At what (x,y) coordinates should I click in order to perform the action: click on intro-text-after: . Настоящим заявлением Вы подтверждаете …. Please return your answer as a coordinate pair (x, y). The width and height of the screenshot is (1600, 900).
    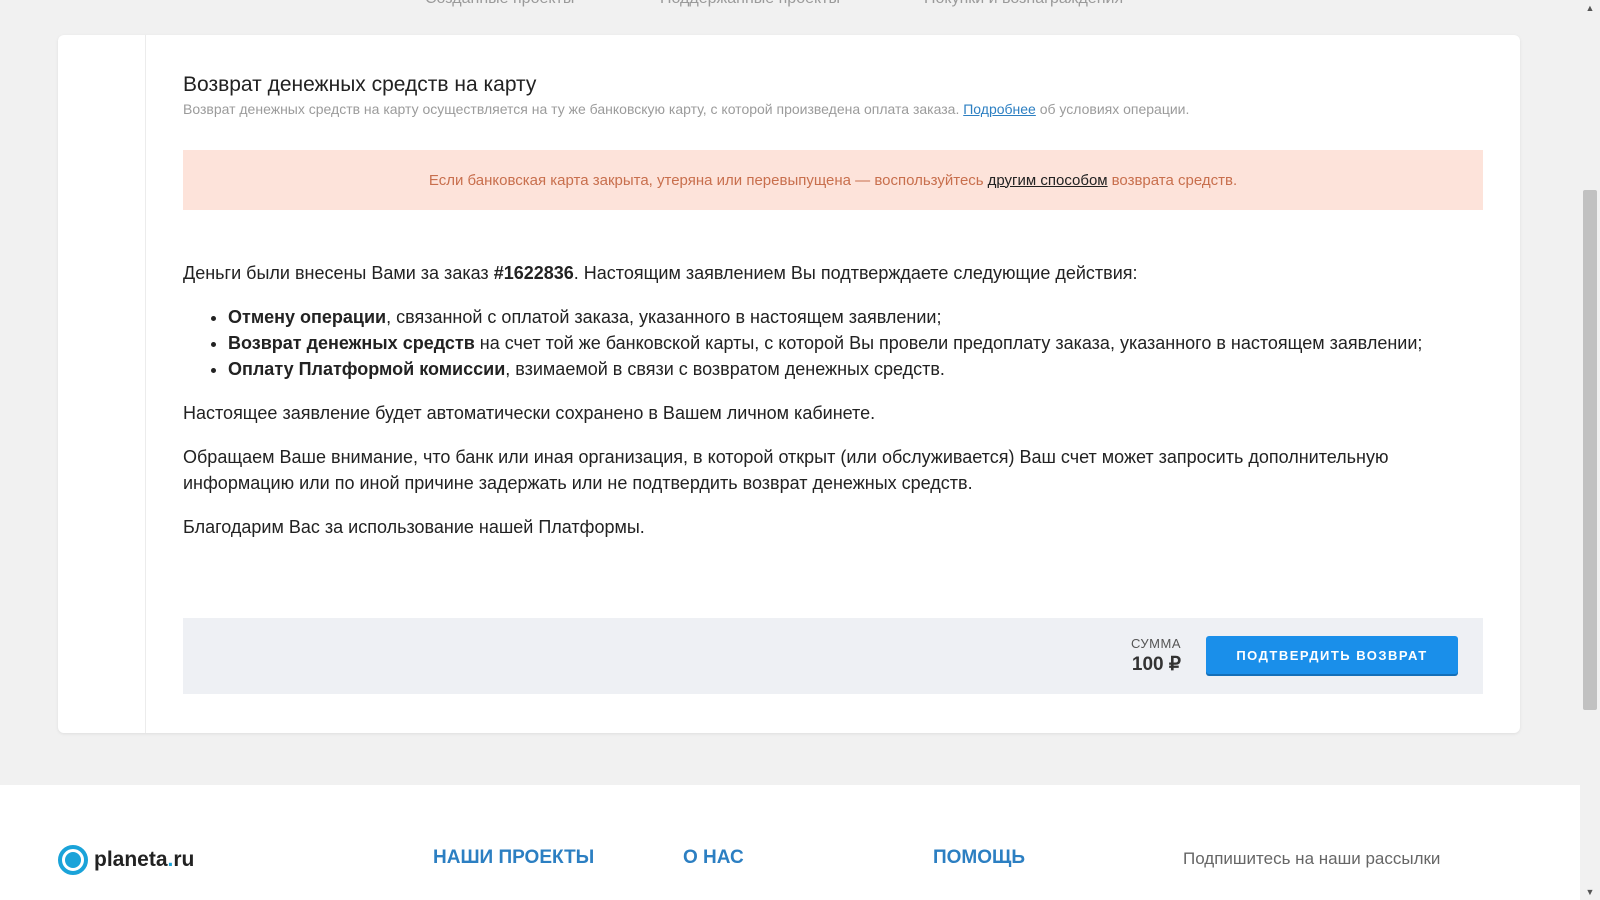
    Looking at the image, I should click on (855, 273).